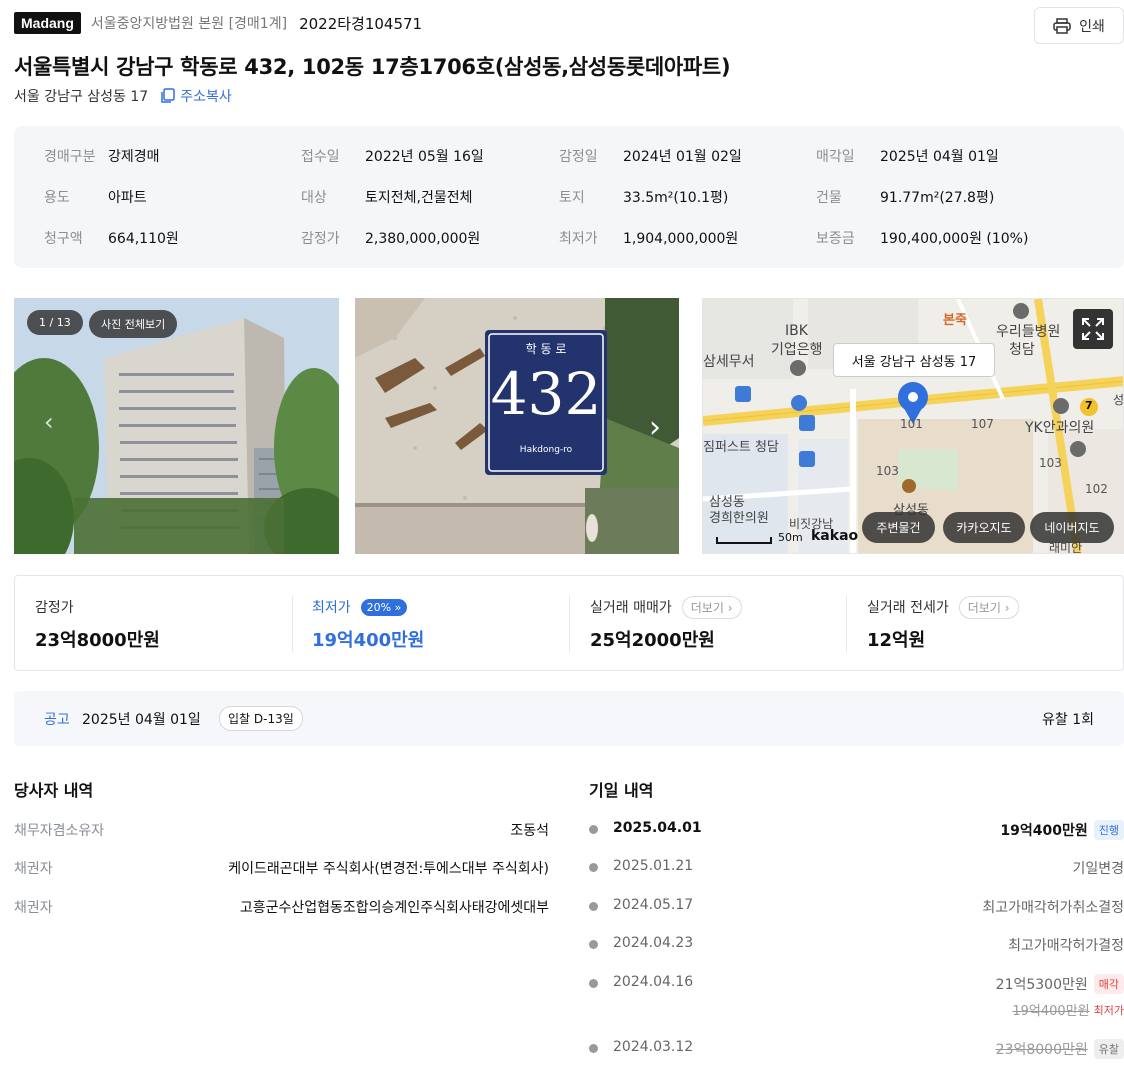 The width and height of the screenshot is (1124, 1069). What do you see at coordinates (856, 999) in the screenshot?
I see `date-row: 2024.04.16 21억5300만원 매각 19억400만원 최저가` at bounding box center [856, 999].